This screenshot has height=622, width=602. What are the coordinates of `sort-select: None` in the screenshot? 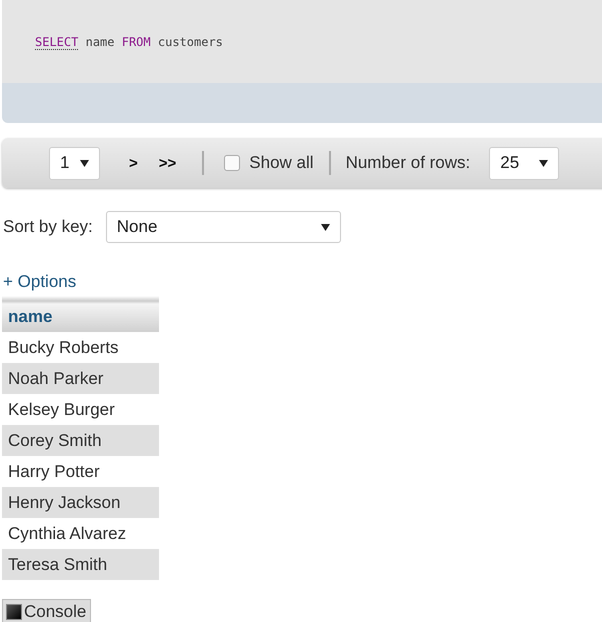 It's located at (223, 227).